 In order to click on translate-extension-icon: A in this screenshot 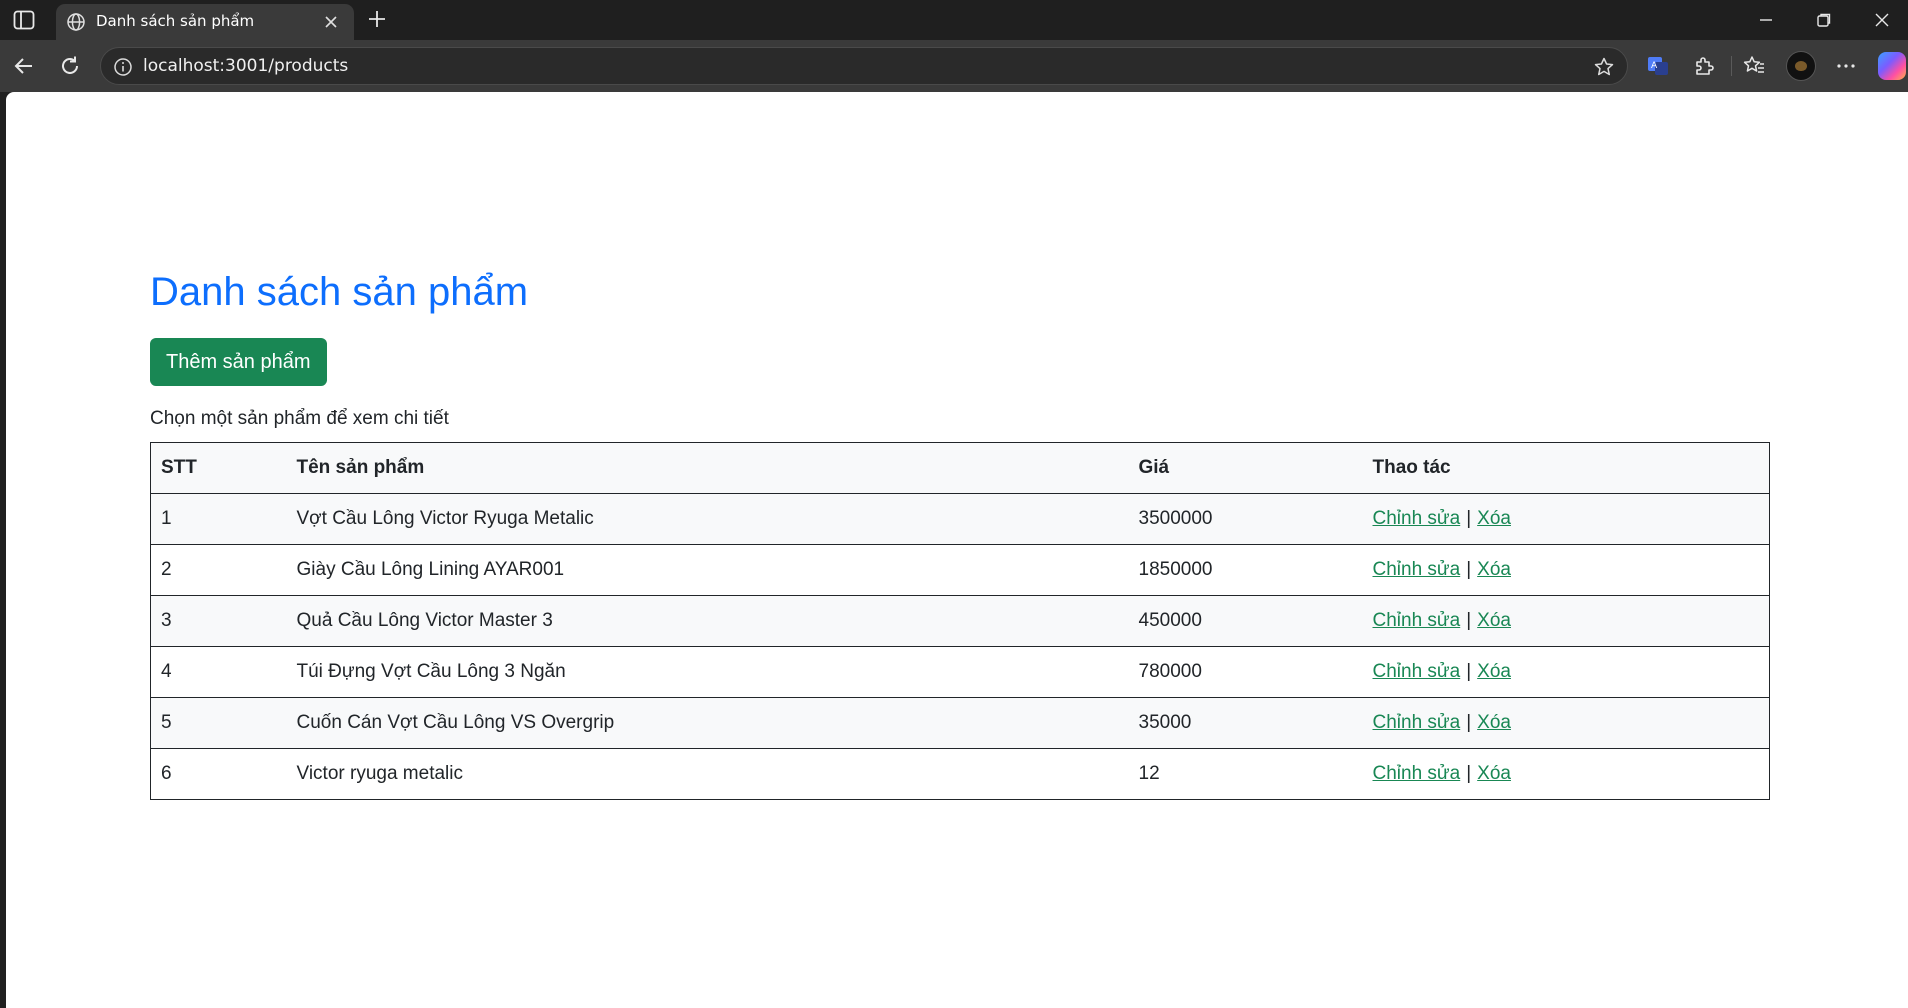, I will do `click(1658, 66)`.